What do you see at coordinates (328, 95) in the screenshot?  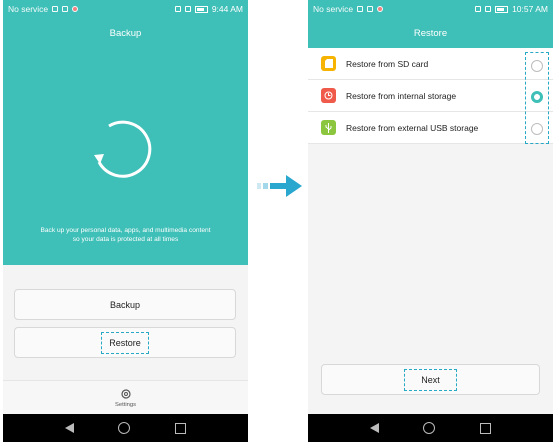 I see `clock-icon` at bounding box center [328, 95].